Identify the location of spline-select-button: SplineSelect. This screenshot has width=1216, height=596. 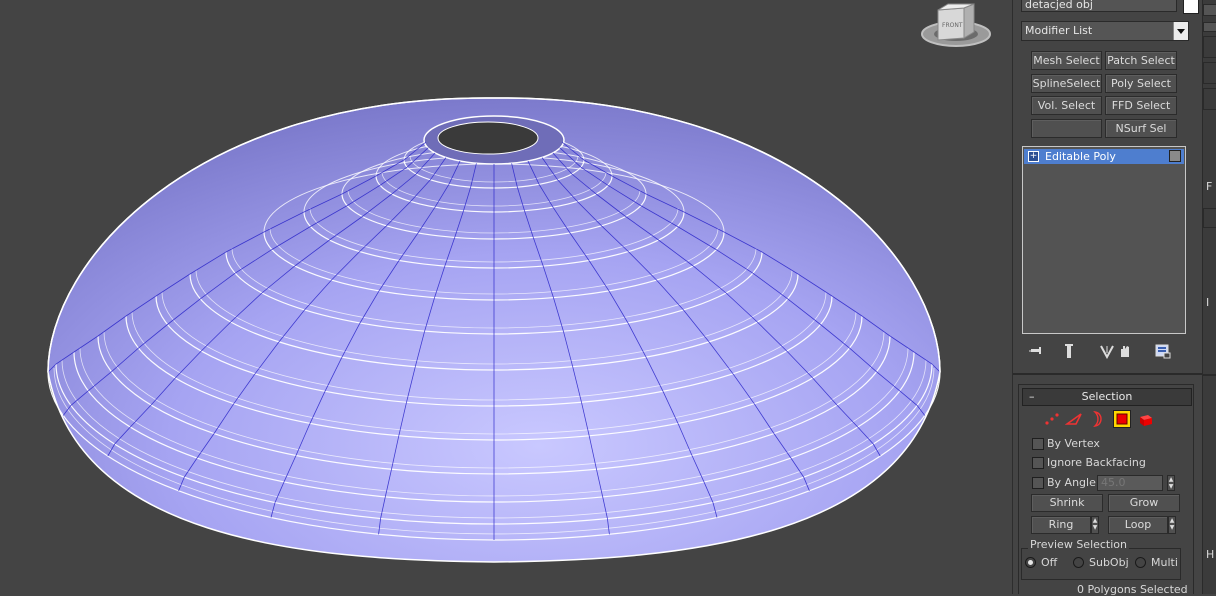
(1066, 83).